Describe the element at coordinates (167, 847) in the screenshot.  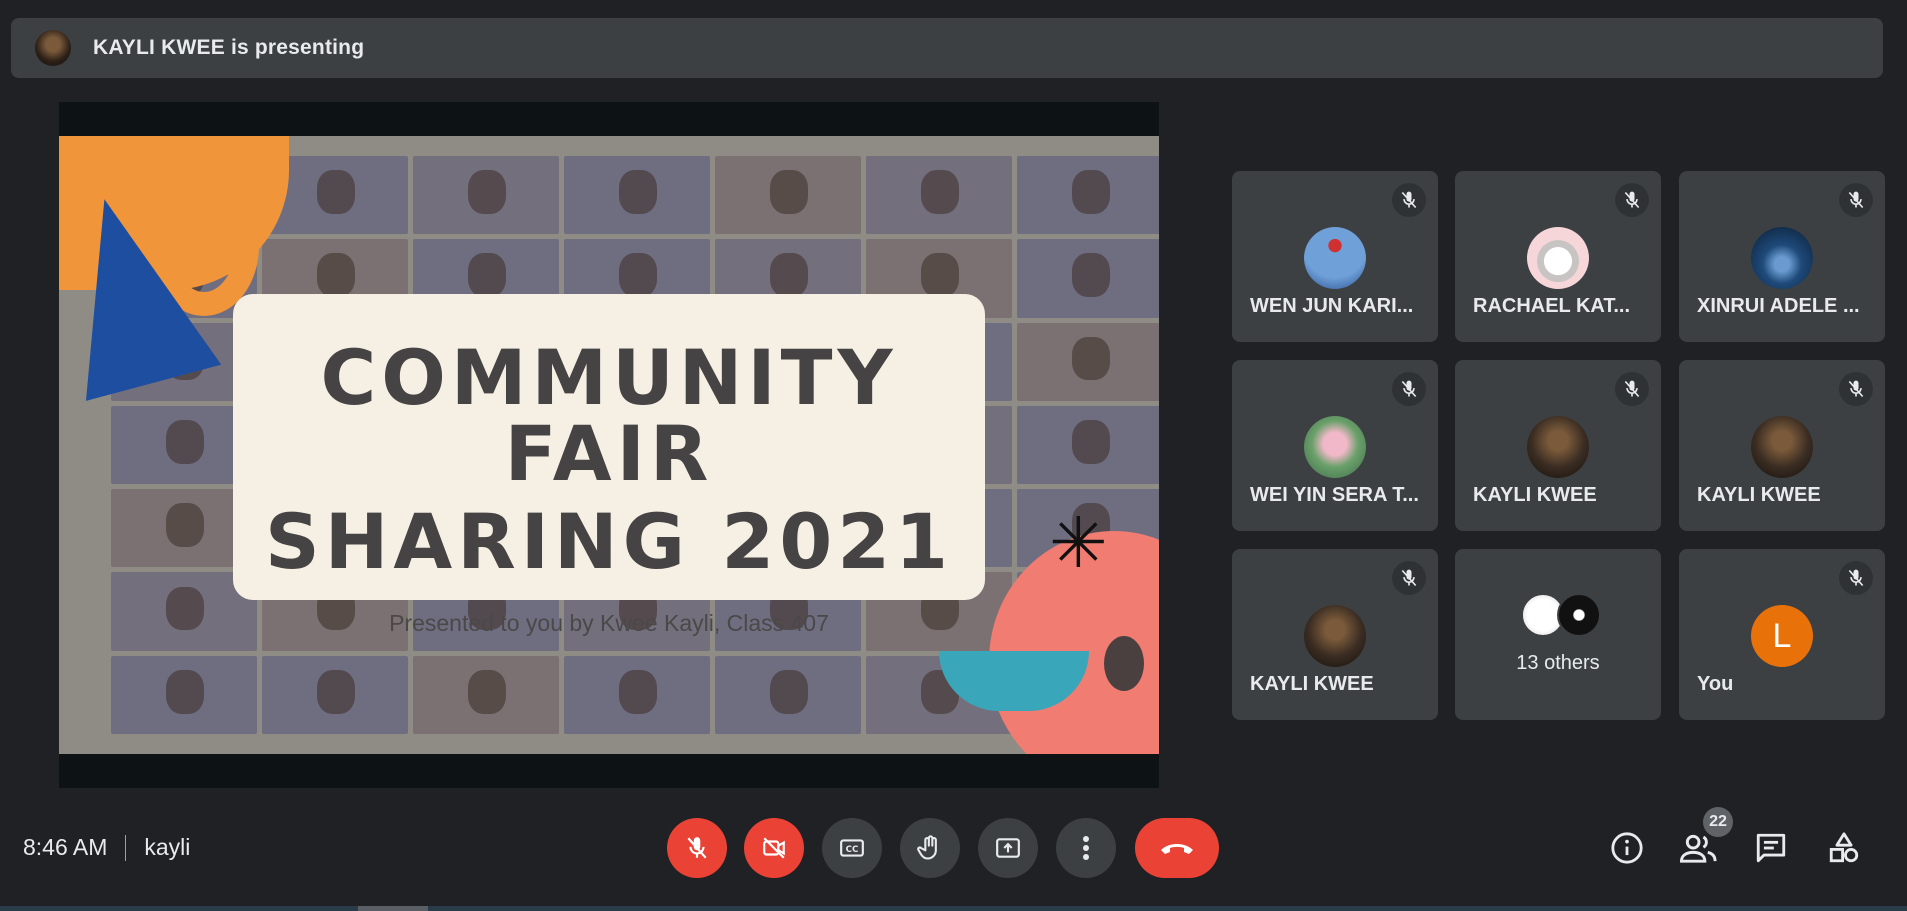
I see `meeting-name: kayli` at that location.